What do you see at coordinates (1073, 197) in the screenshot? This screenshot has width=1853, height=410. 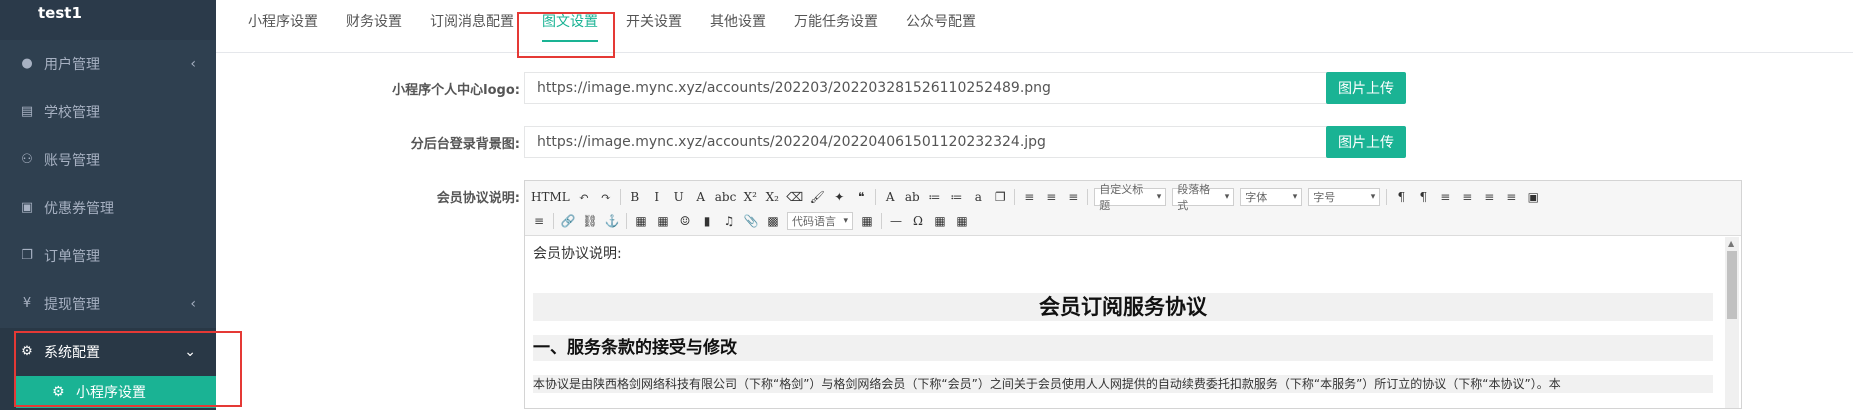 I see `row1-tool-icon-22: ≡` at bounding box center [1073, 197].